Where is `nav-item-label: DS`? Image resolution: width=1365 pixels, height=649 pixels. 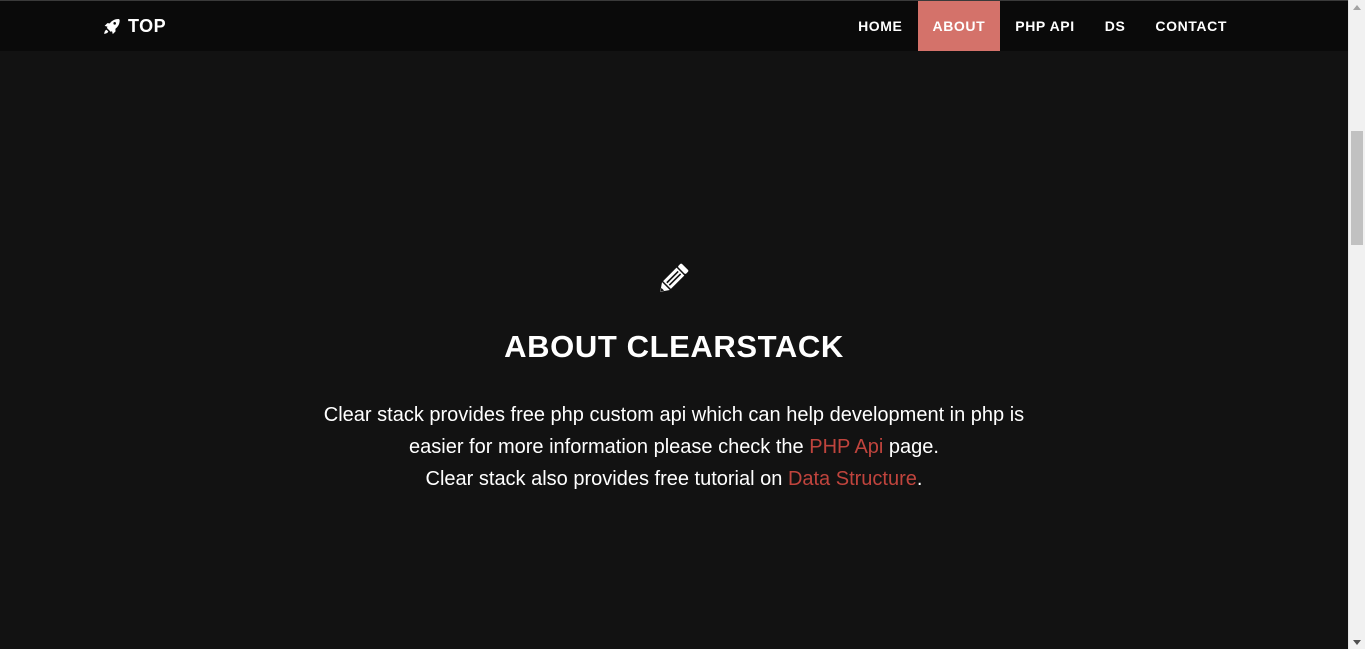
nav-item-label: DS is located at coordinates (1115, 26).